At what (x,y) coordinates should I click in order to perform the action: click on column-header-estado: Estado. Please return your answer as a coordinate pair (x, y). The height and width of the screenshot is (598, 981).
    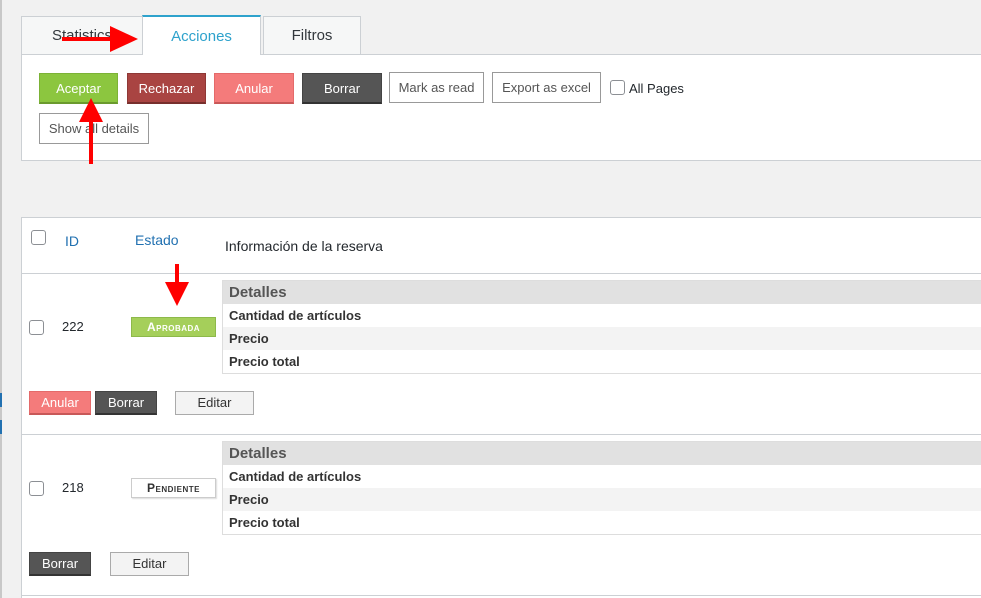
    Looking at the image, I should click on (157, 240).